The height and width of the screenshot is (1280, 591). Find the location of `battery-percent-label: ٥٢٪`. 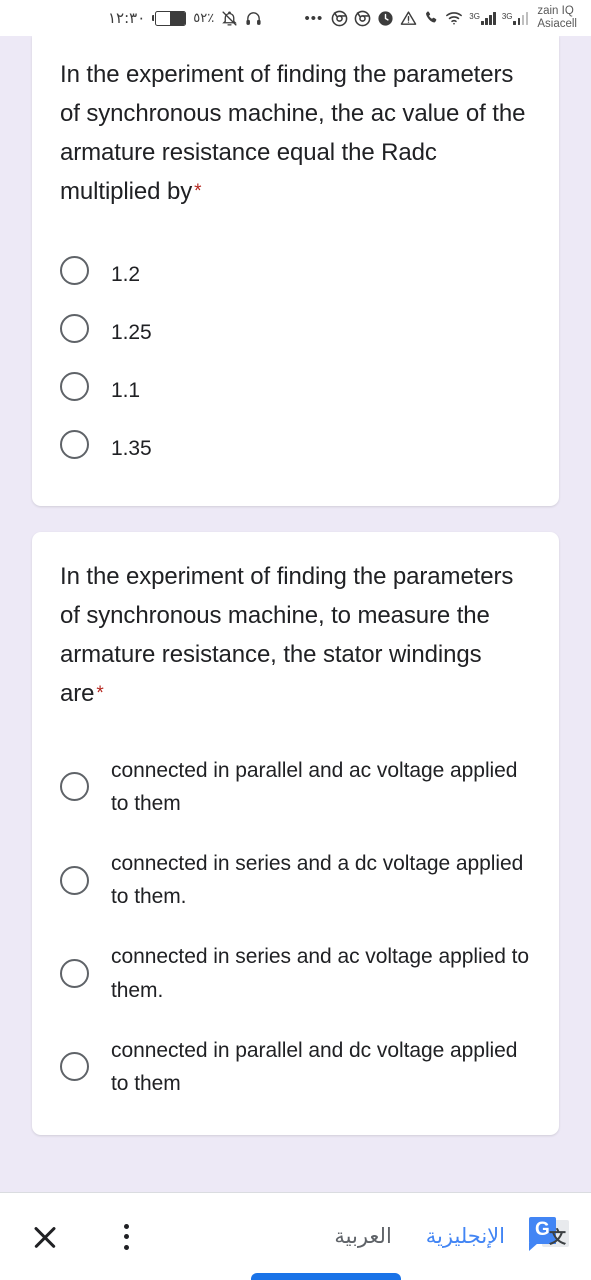

battery-percent-label: ٥٢٪ is located at coordinates (204, 18).